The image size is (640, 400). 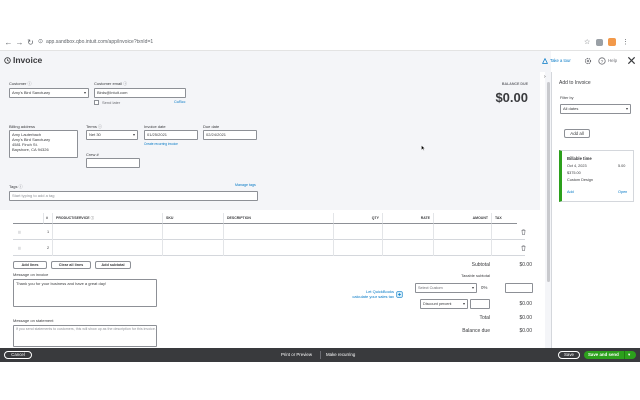 What do you see at coordinates (367, 294) in the screenshot?
I see `sales-tax-promo-link: Let QuickBooks calculate your sales tax` at bounding box center [367, 294].